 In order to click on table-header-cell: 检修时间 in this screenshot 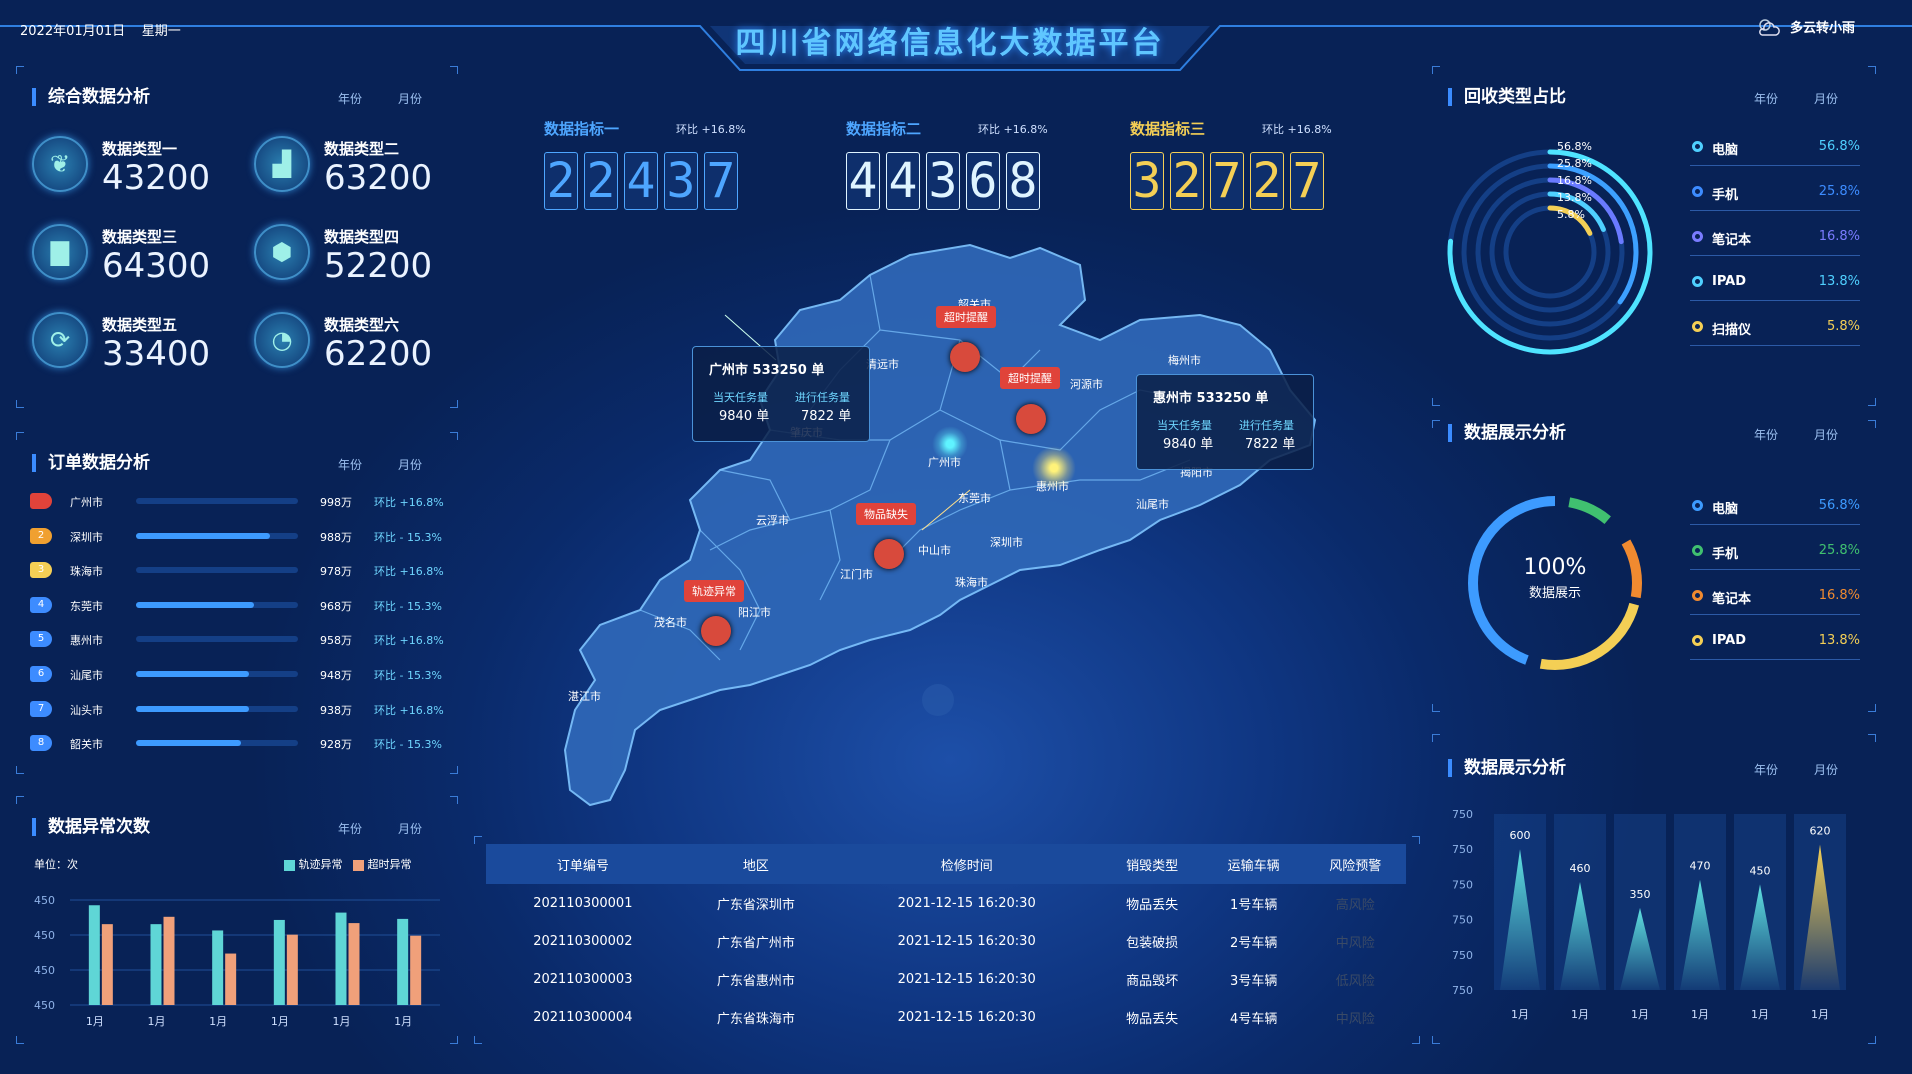, I will do `click(966, 864)`.